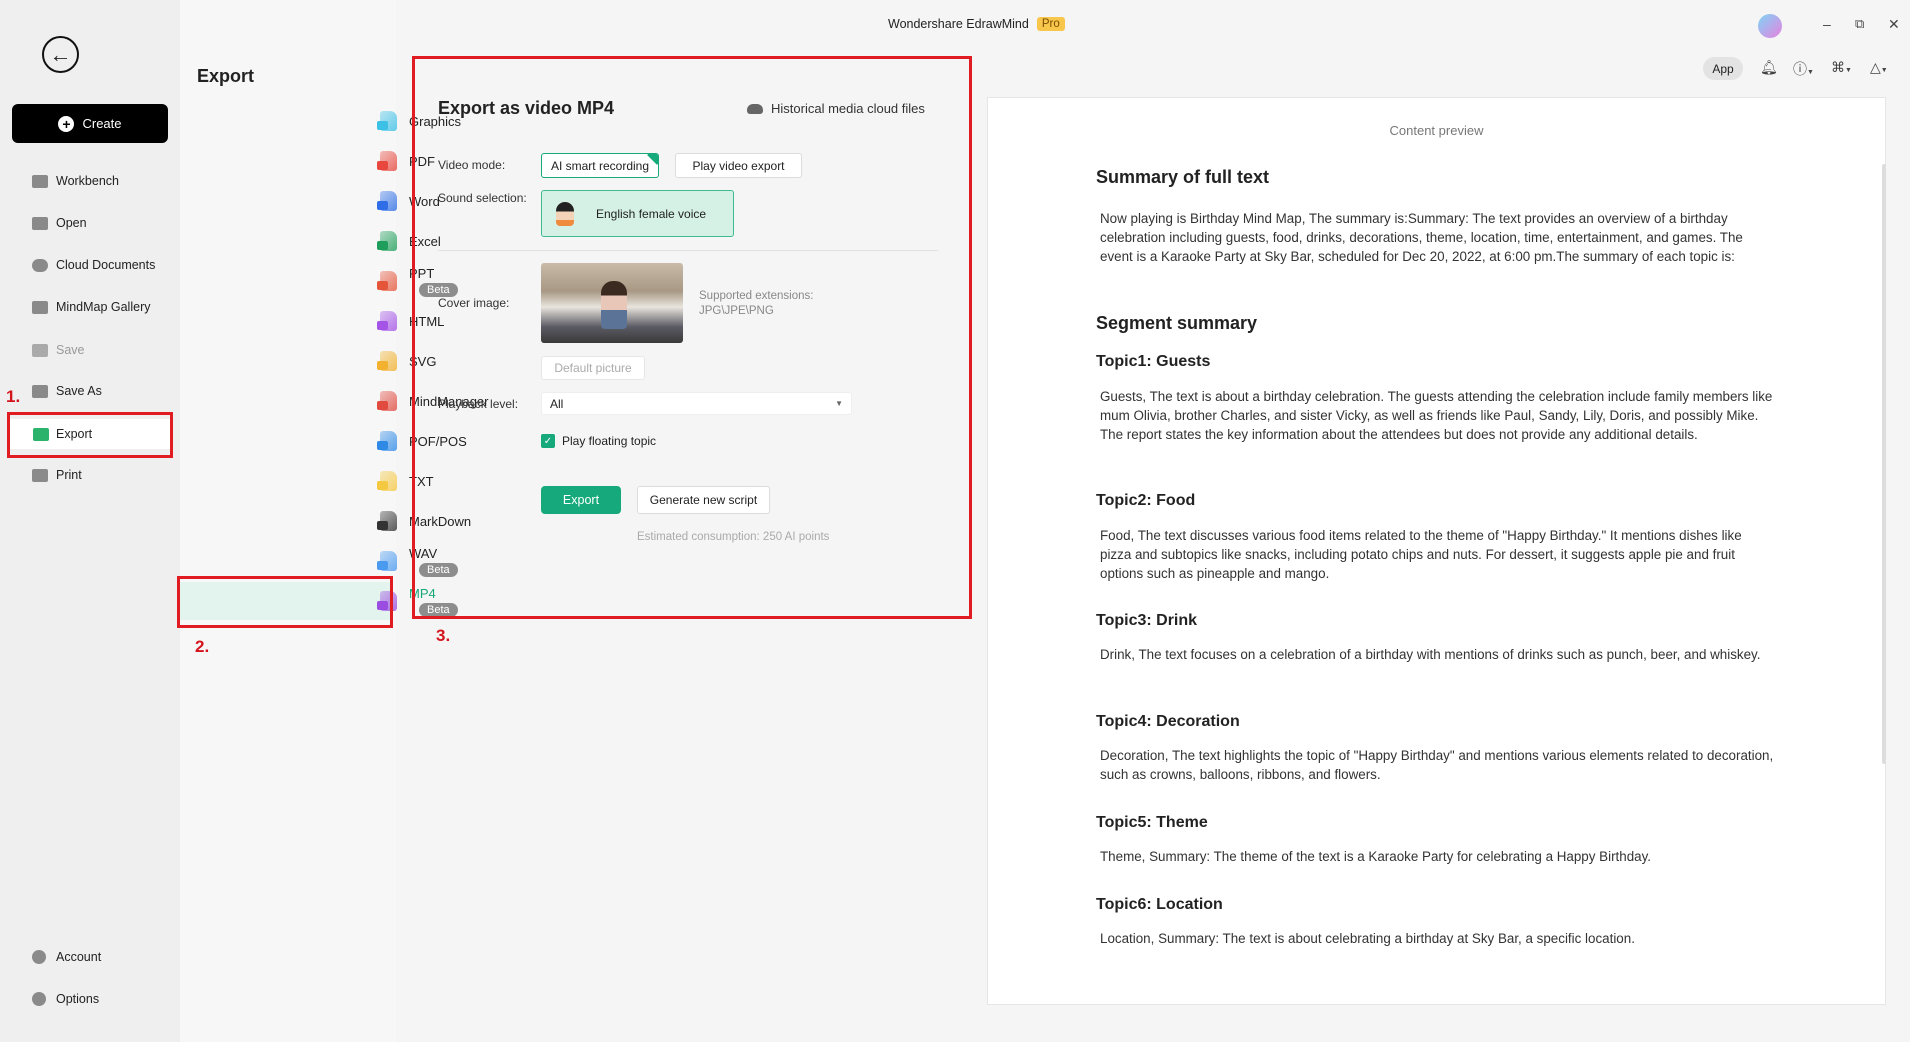 The image size is (1910, 1042). What do you see at coordinates (90, 350) in the screenshot?
I see `sidebar-item-save: Save` at bounding box center [90, 350].